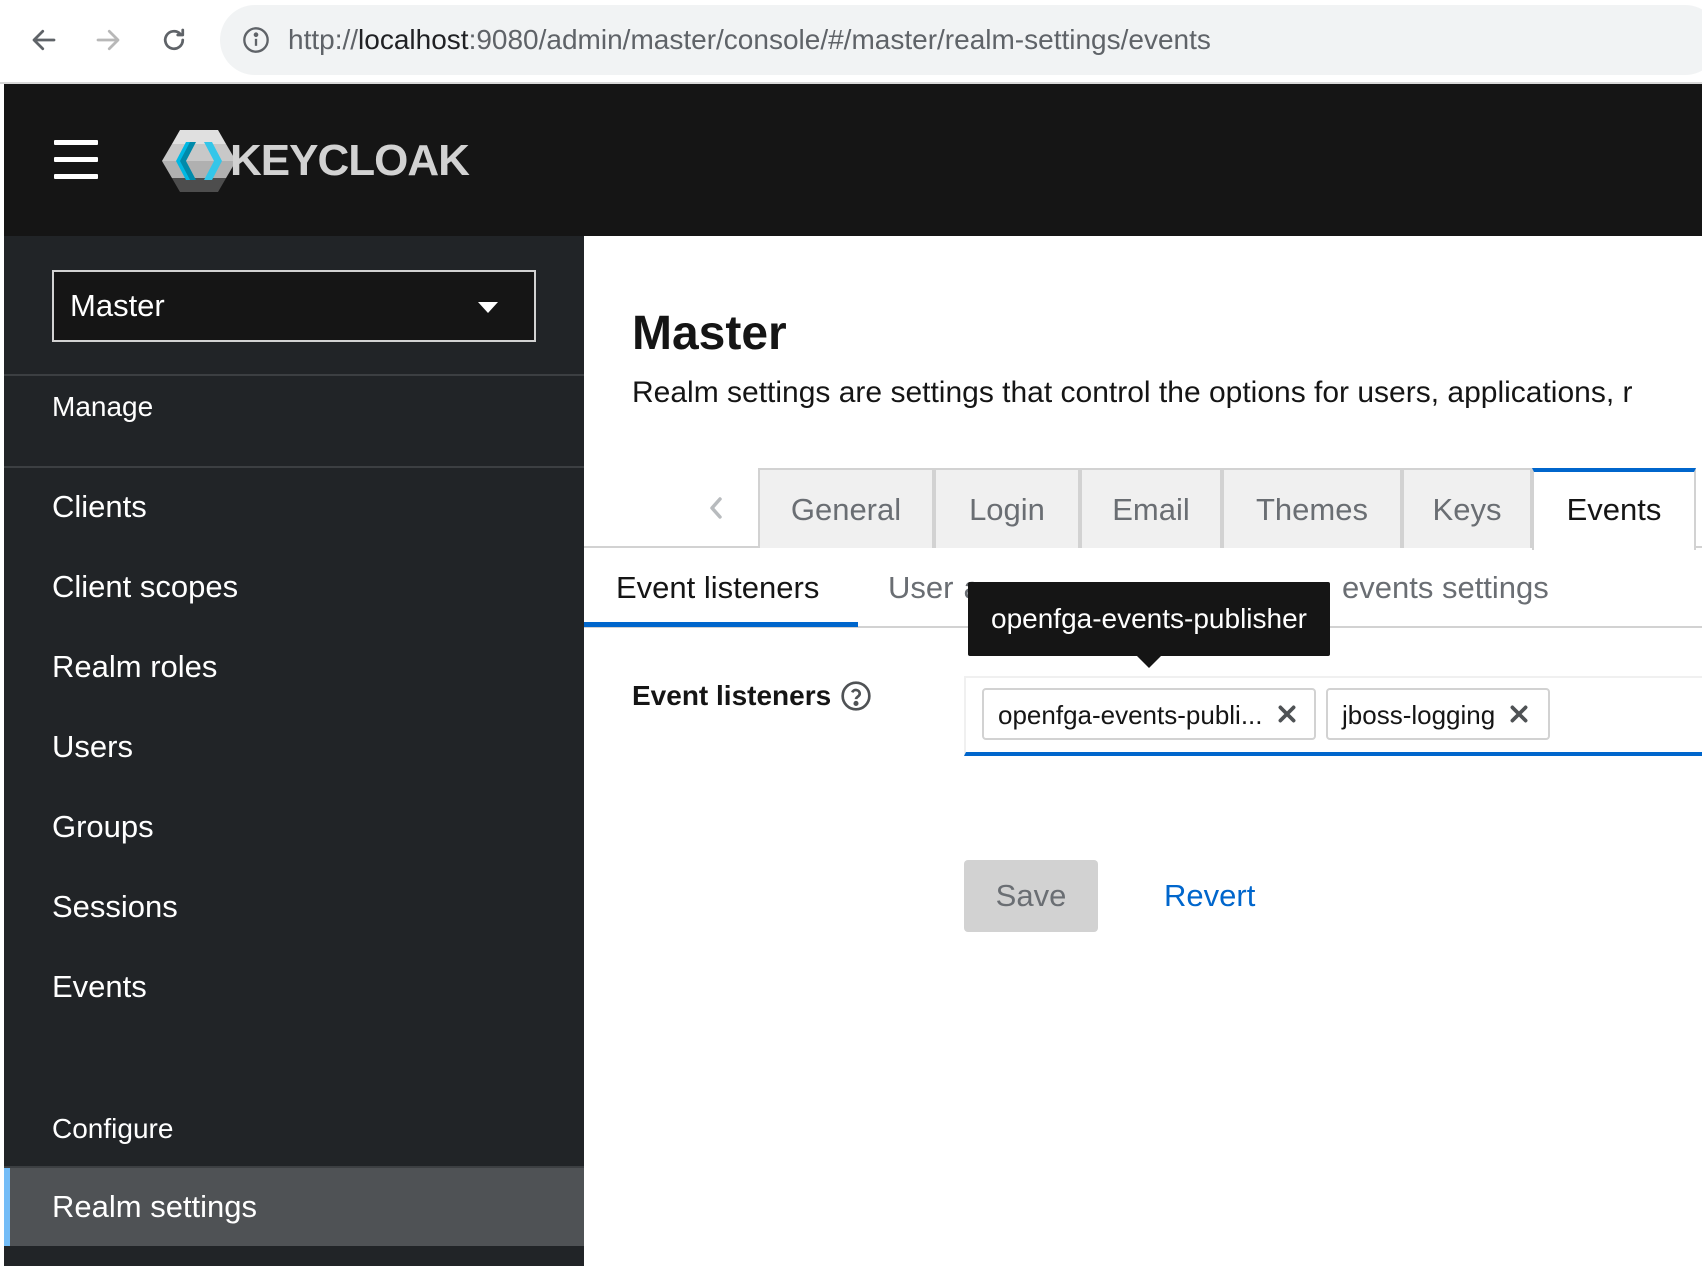 The height and width of the screenshot is (1266, 1702). Describe the element at coordinates (488, 307) in the screenshot. I see `caret-down-icon` at that location.